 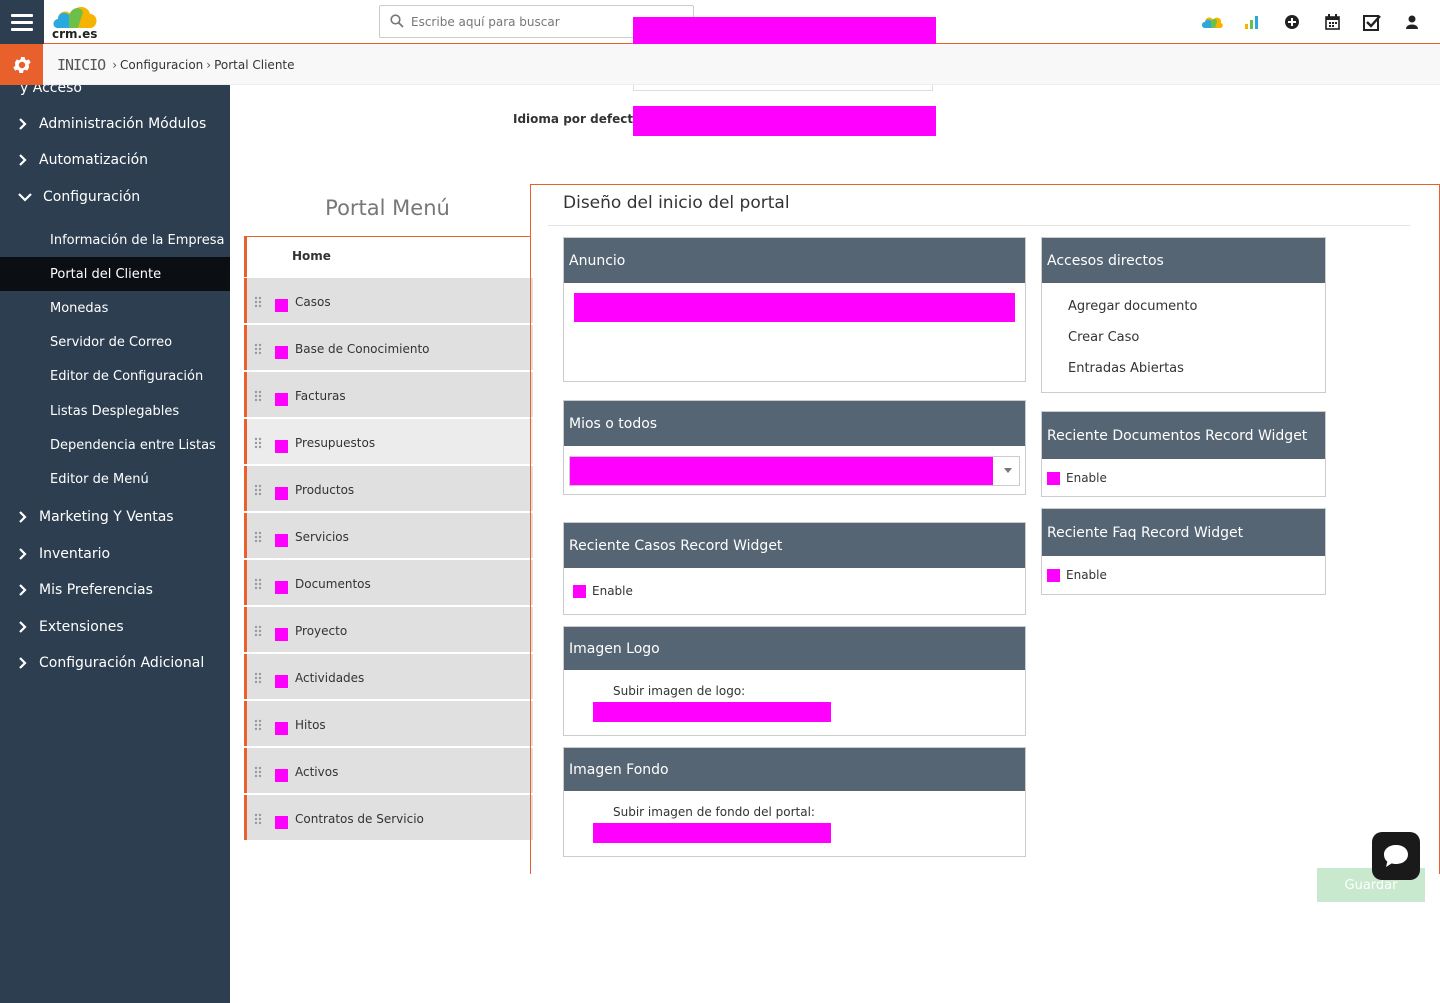 I want to click on mine-or-all-widget: Mios o todos, so click(x=794, y=447).